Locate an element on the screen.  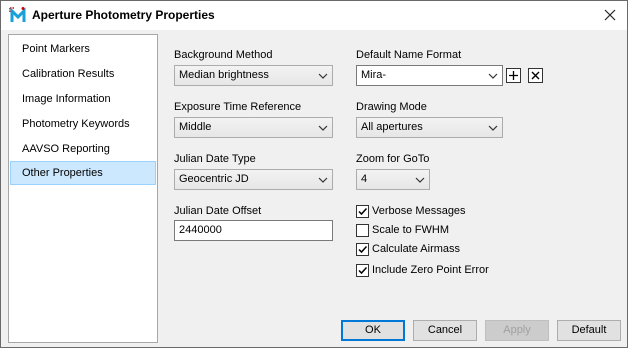
background-method-label: Background Method is located at coordinates (223, 55).